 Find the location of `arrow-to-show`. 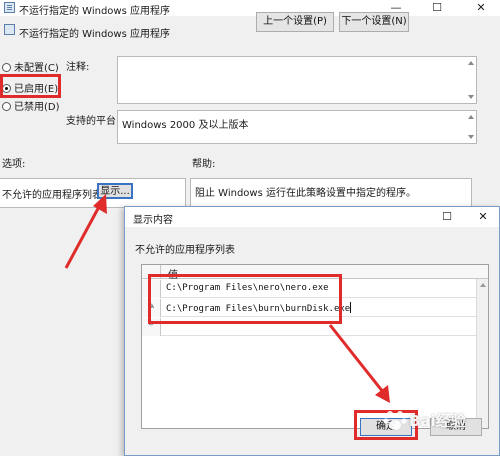

arrow-to-show is located at coordinates (85, 231).